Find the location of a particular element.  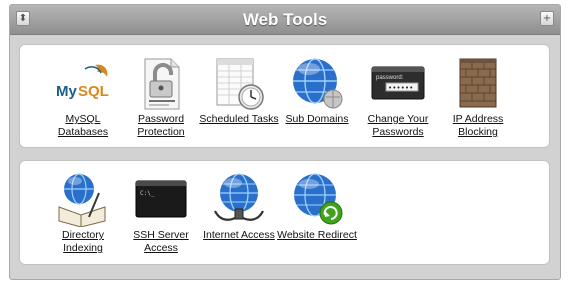

tool-sub-domains: Sub Domains is located at coordinates (317, 99).